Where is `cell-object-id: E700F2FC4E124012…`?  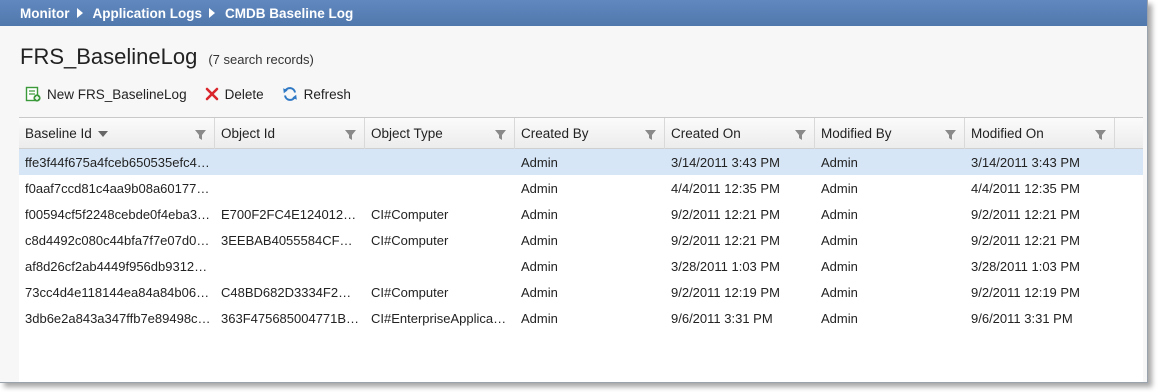
cell-object-id: E700F2FC4E124012… is located at coordinates (289, 214).